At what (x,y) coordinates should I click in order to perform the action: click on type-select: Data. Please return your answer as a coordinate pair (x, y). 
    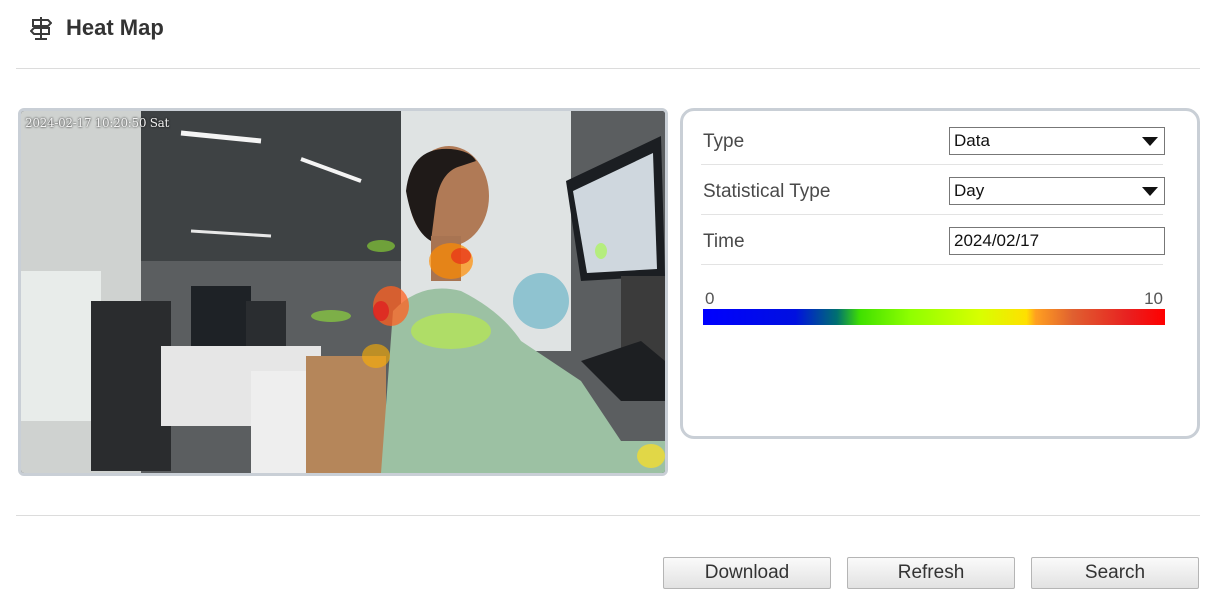
    Looking at the image, I should click on (1057, 141).